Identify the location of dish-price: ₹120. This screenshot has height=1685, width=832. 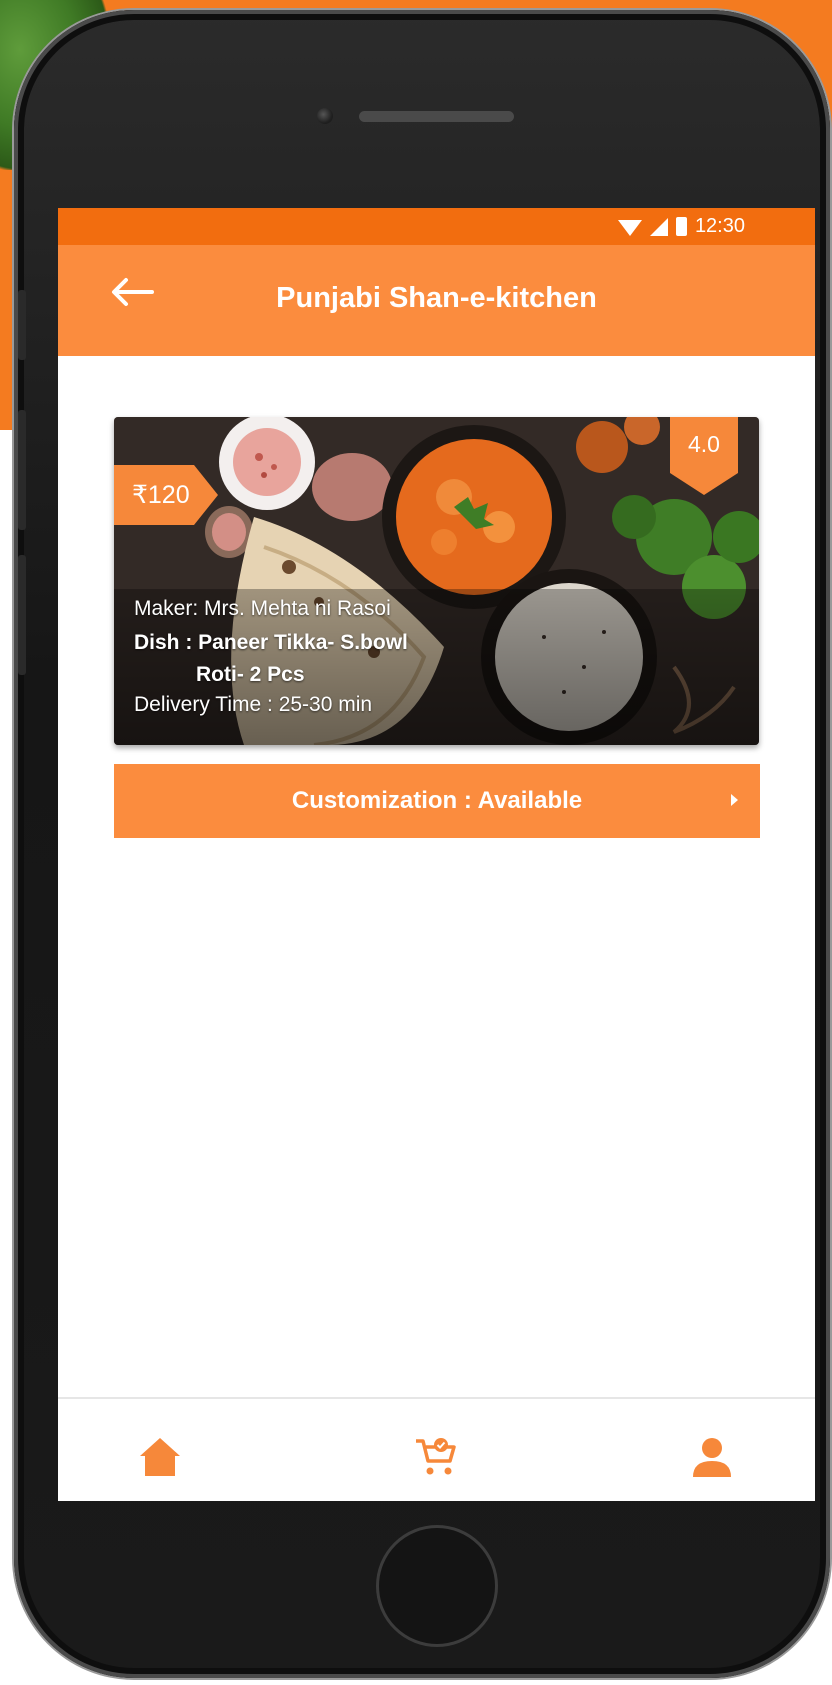
(161, 495).